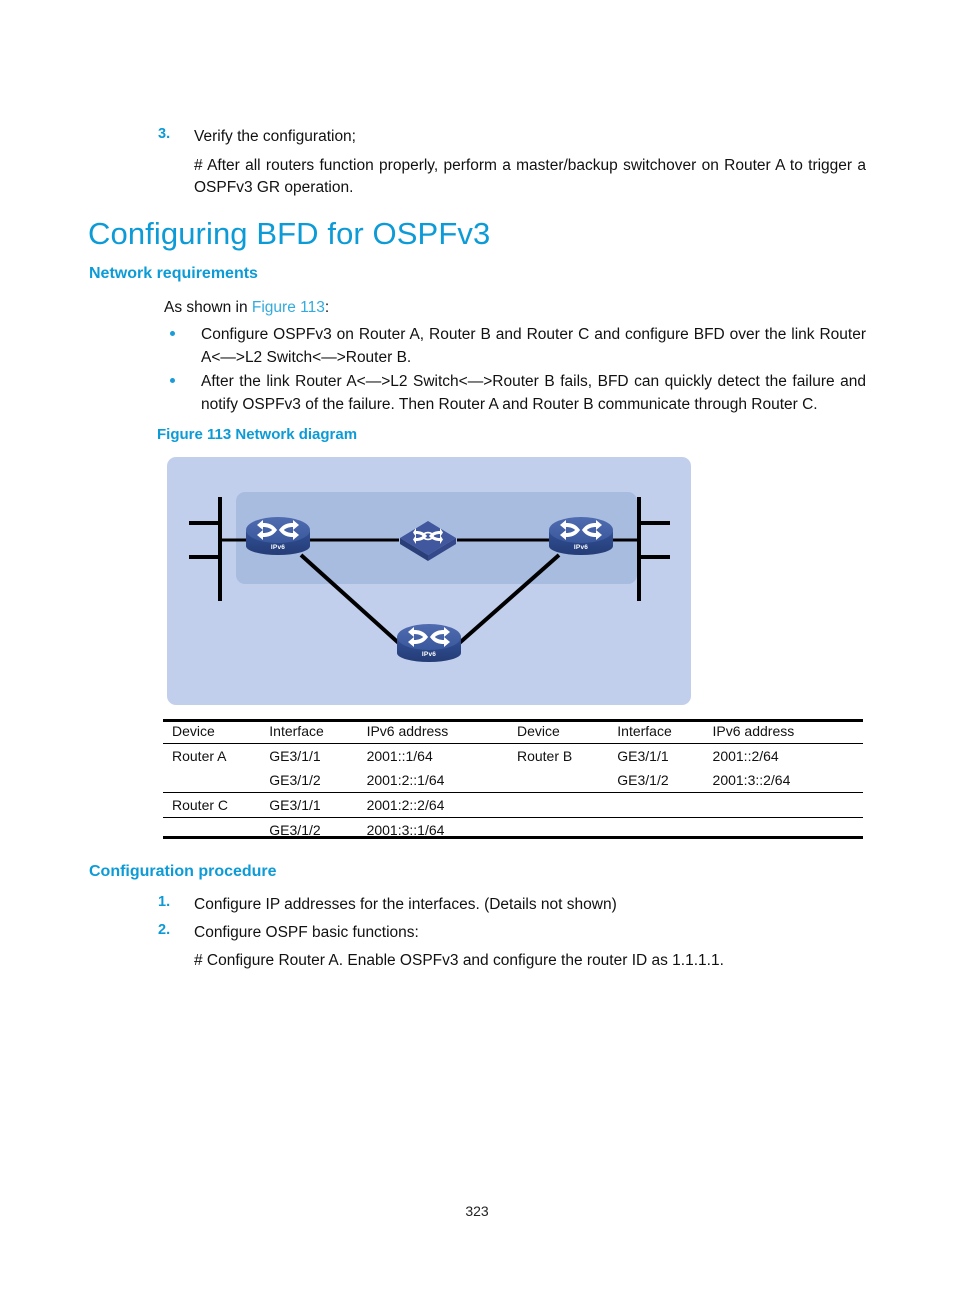  What do you see at coordinates (513, 837) in the screenshot?
I see `table-bottom-rule` at bounding box center [513, 837].